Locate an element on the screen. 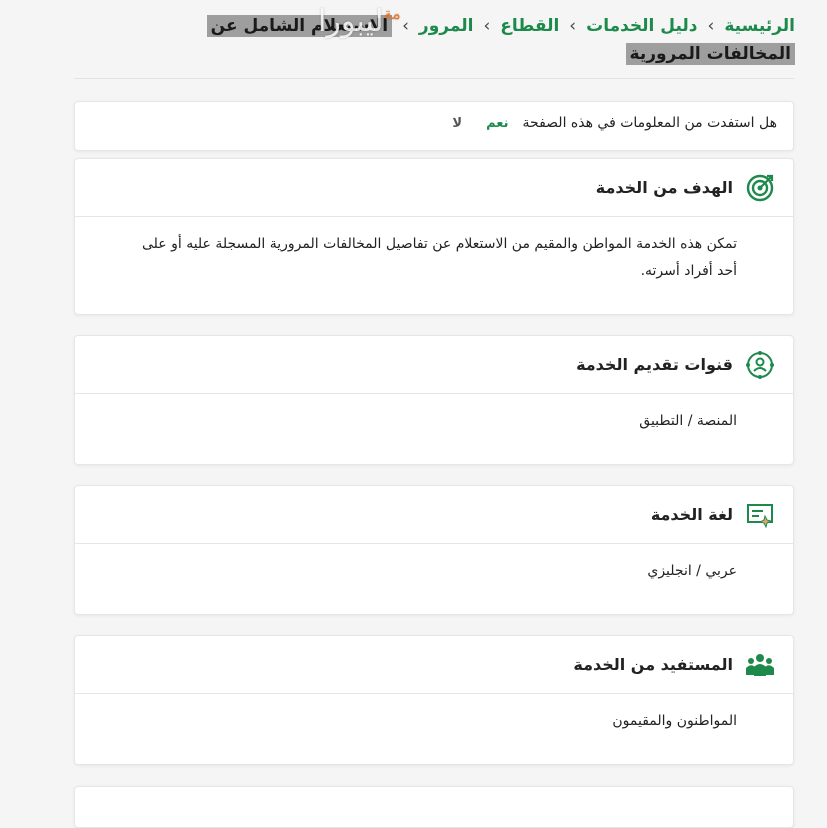 Image resolution: width=827 pixels, height=828 pixels. watermark-text: ليبورا is located at coordinates (351, 21).